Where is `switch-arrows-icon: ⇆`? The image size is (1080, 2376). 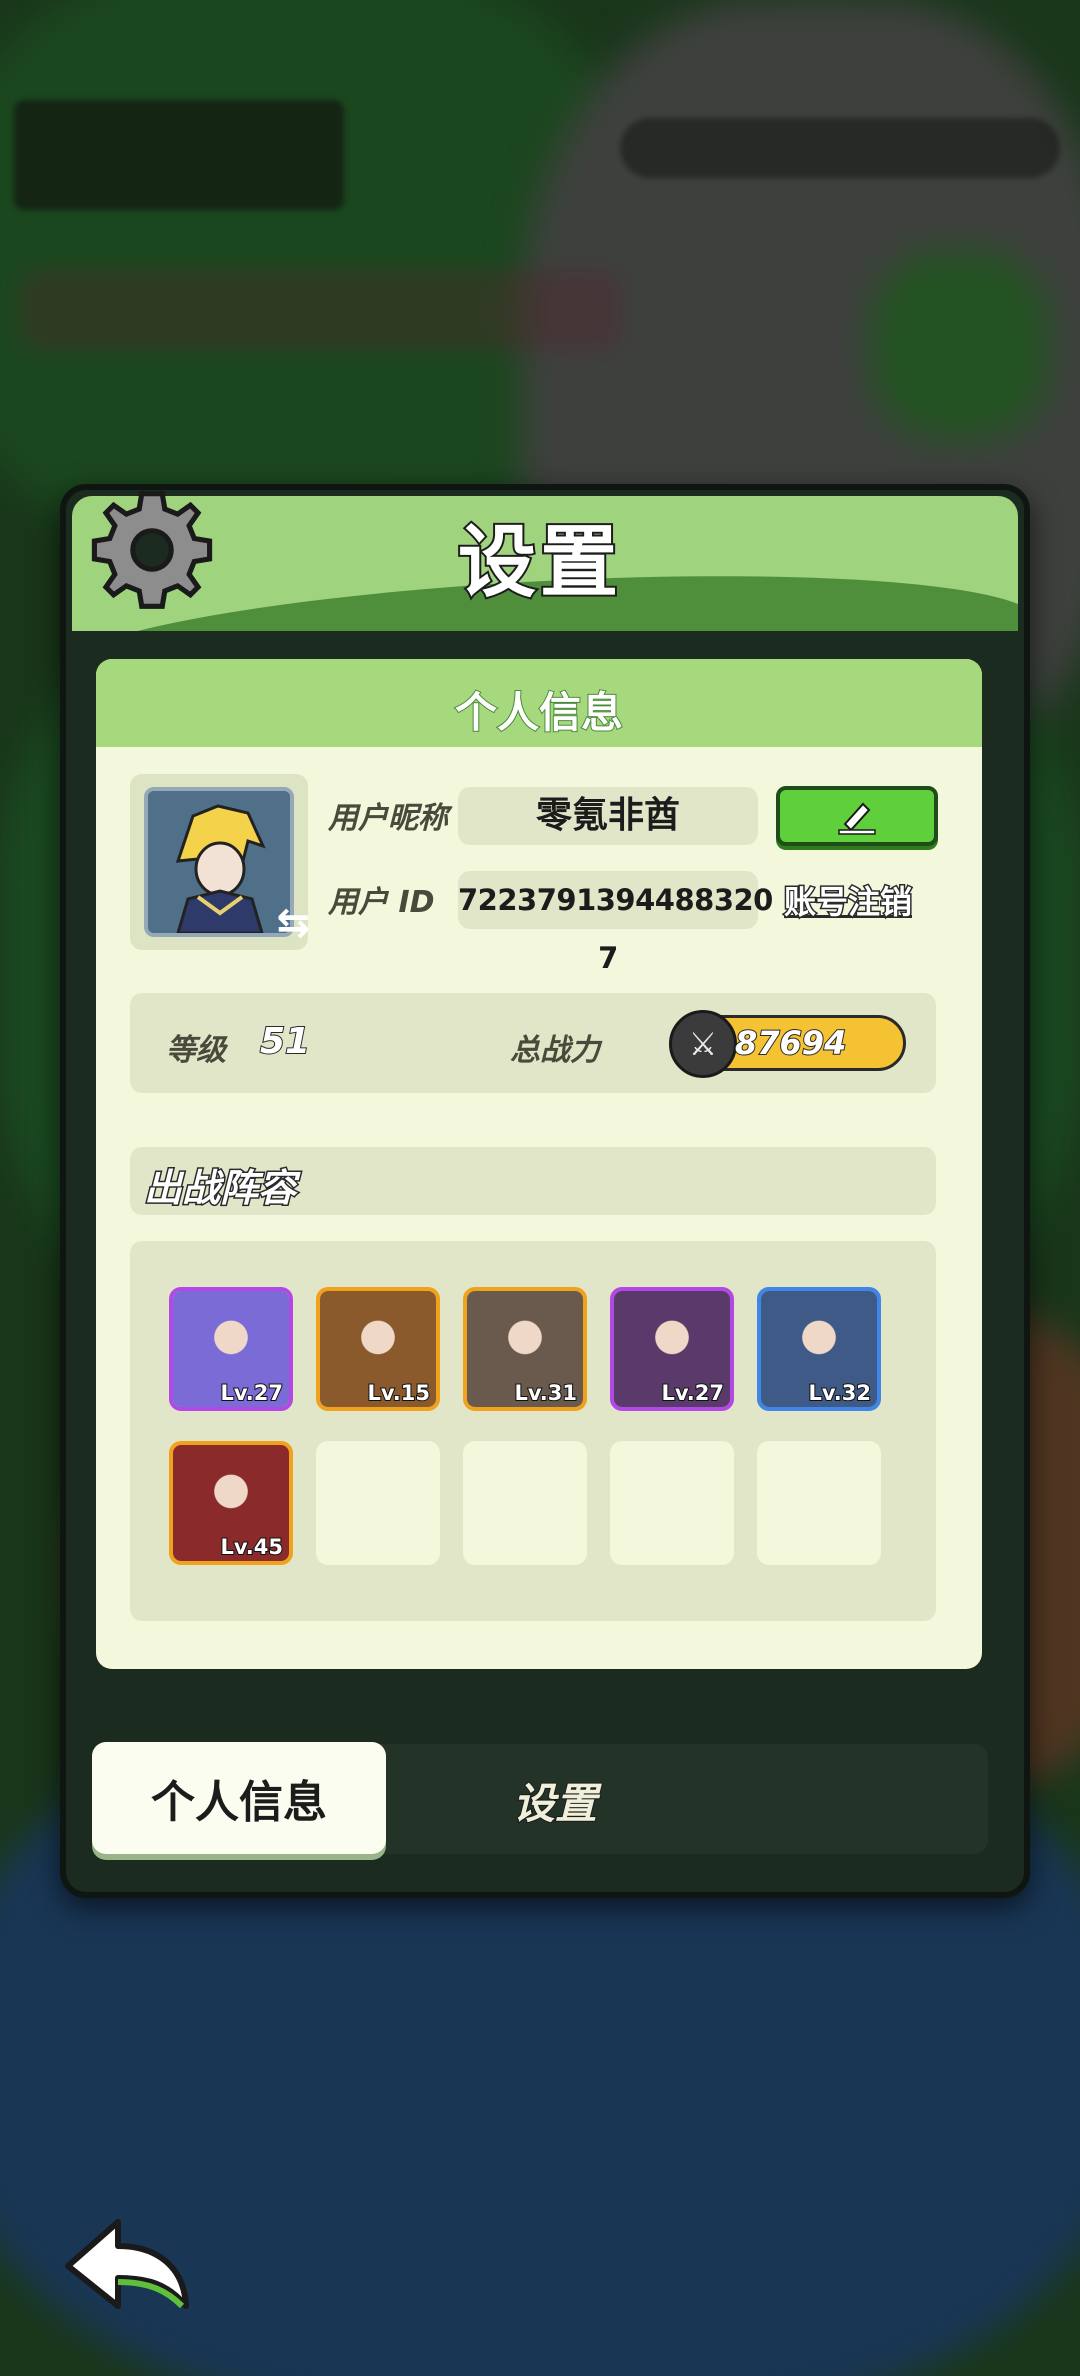
switch-arrows-icon: ⇆ is located at coordinates (293, 923).